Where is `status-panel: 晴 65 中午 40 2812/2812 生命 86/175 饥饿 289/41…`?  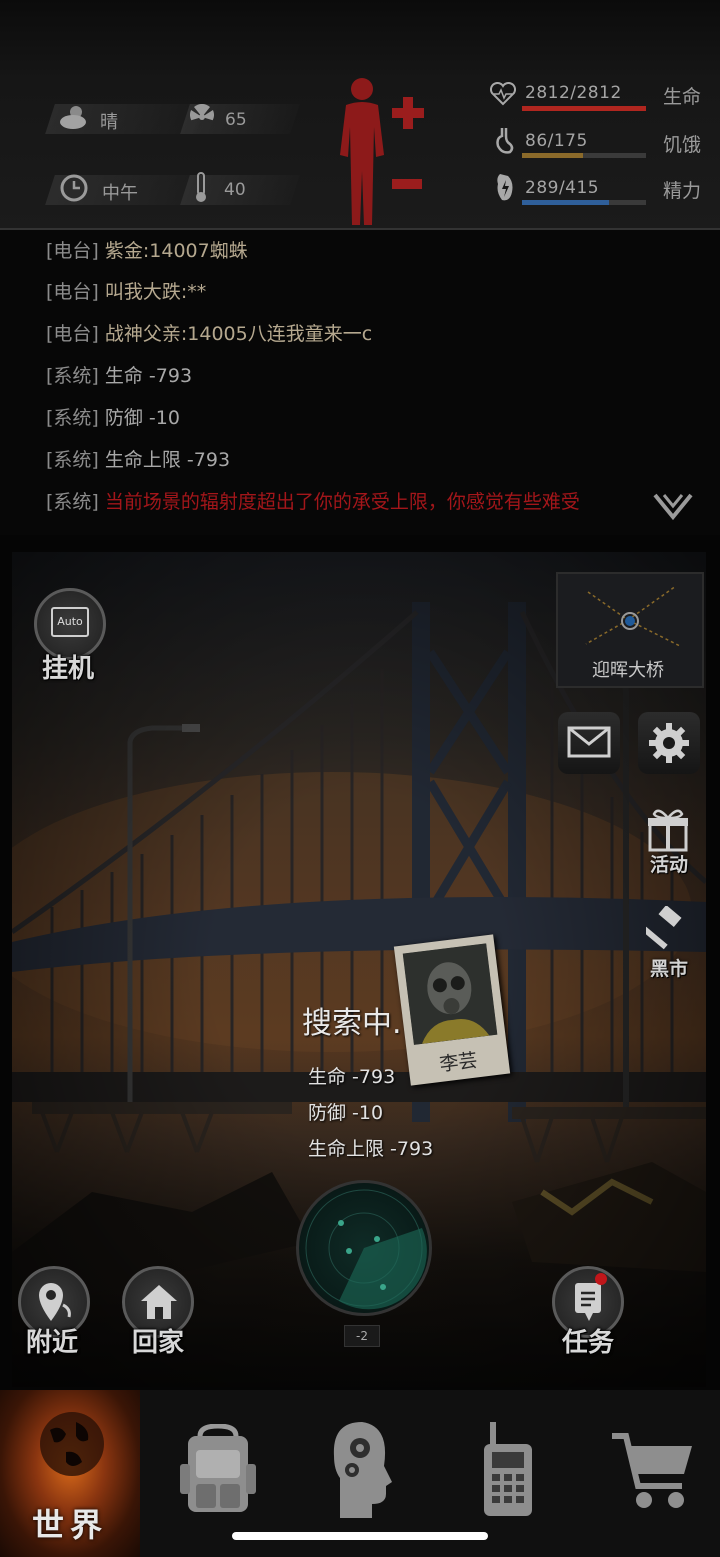
status-panel: 晴 65 中午 40 2812/2812 生命 86/175 饥饿 289/41… is located at coordinates (360, 115).